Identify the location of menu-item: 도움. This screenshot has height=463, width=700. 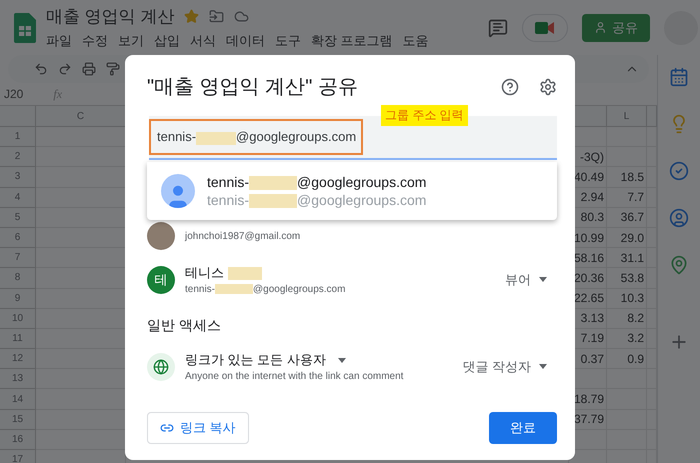
(415, 41).